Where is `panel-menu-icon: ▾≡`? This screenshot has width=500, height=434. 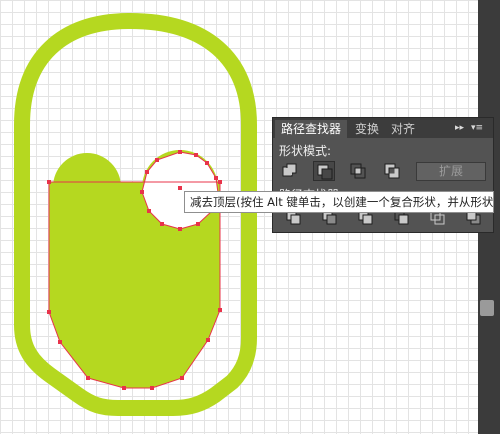 panel-menu-icon: ▾≡ is located at coordinates (477, 128).